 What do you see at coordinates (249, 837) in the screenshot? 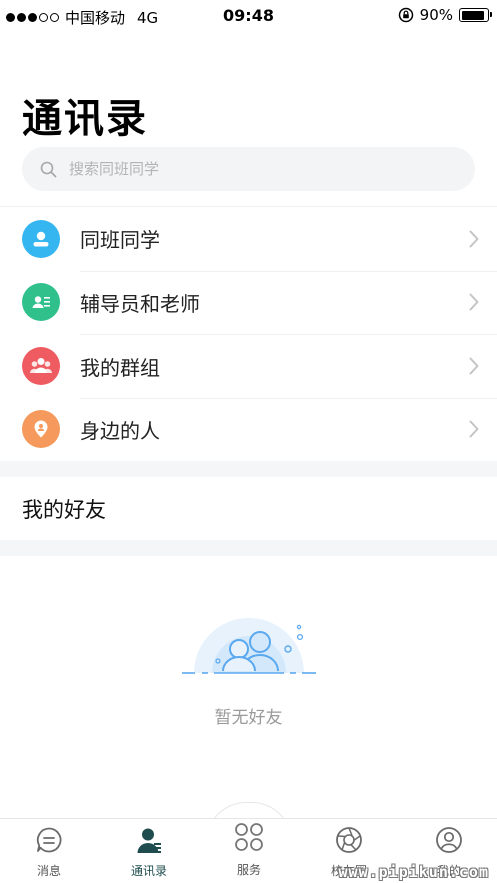
I see `service-icon` at bounding box center [249, 837].